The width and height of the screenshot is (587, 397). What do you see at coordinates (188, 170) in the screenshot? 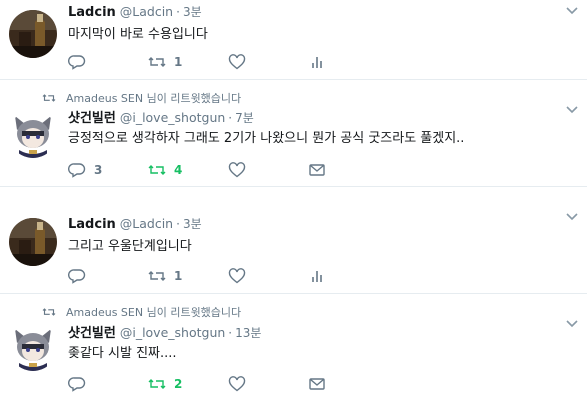
I see `retweet-button: 4` at bounding box center [188, 170].